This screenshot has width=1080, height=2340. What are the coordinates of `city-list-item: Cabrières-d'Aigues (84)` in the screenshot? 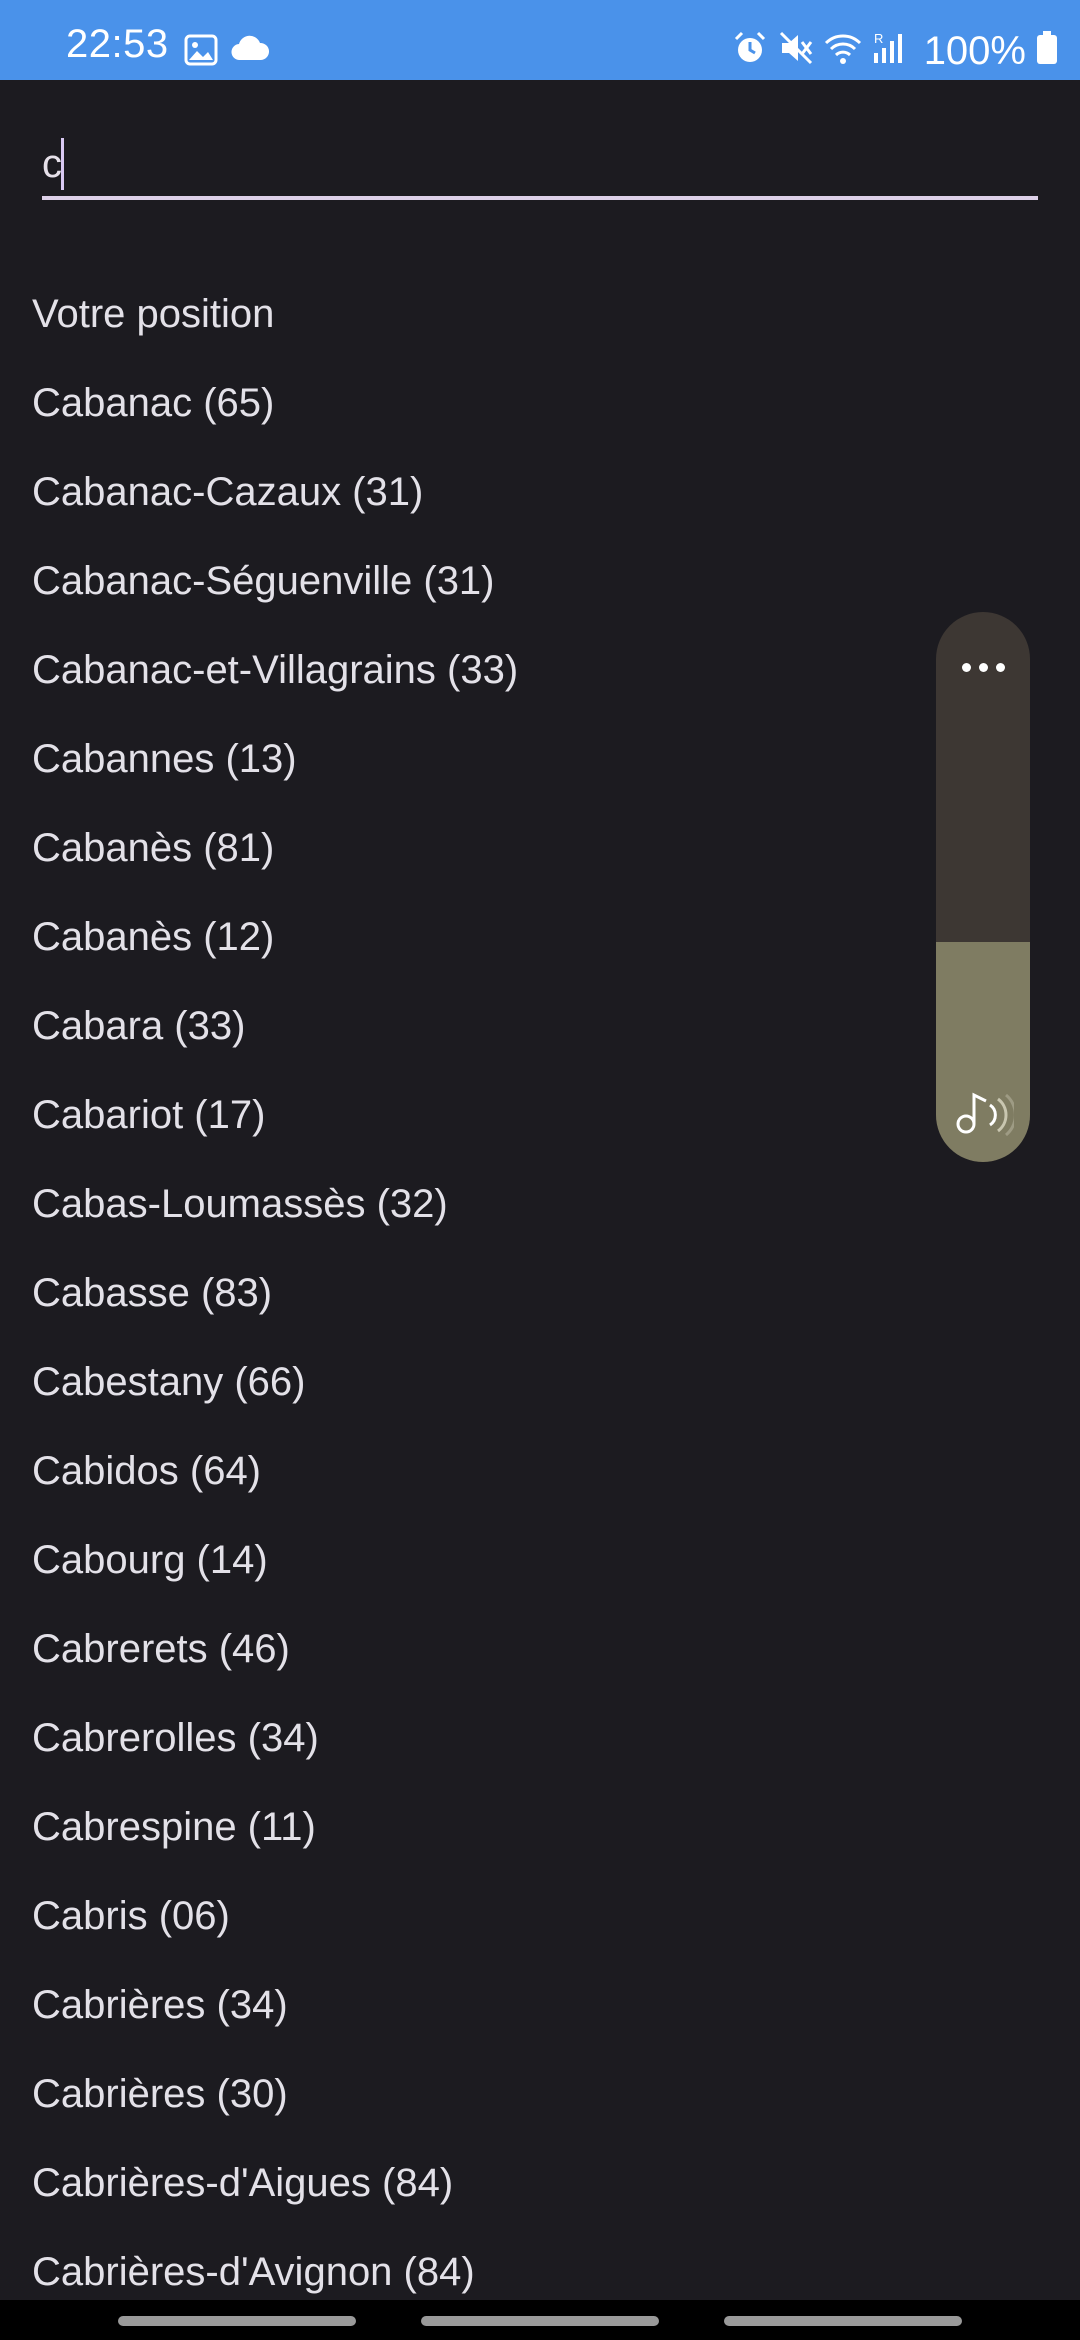 It's located at (540, 2183).